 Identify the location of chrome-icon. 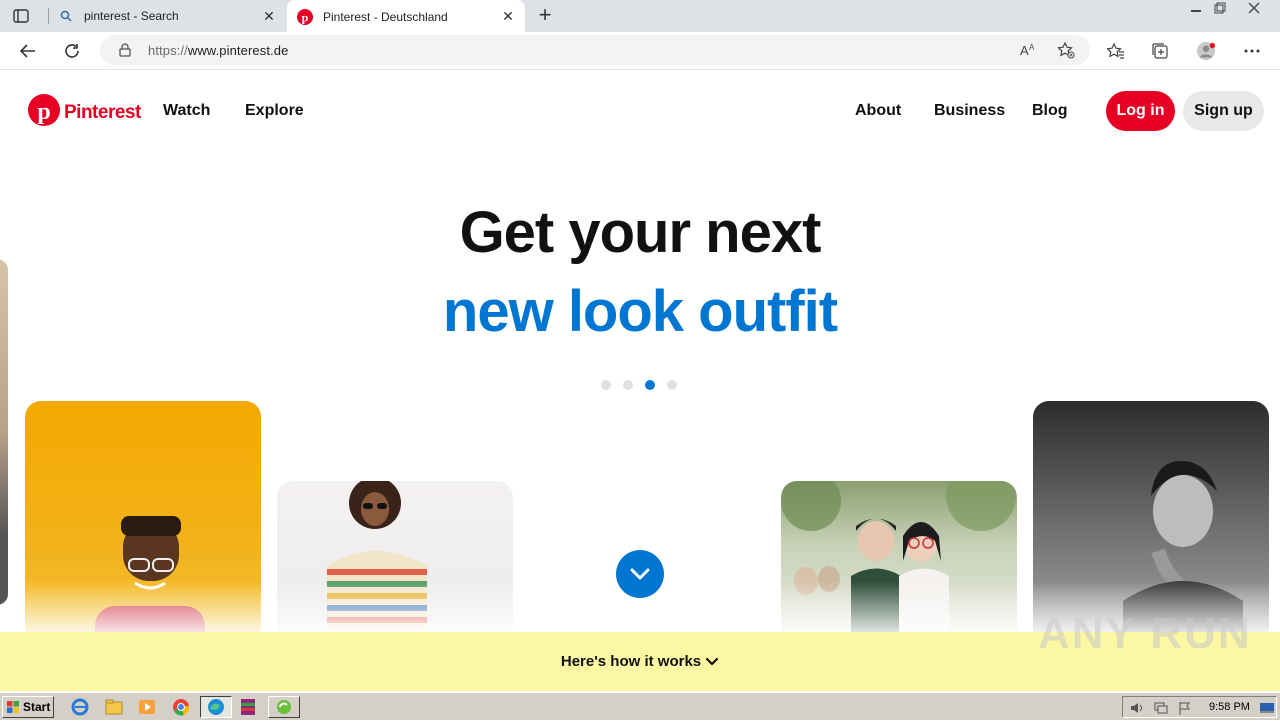
(181, 707).